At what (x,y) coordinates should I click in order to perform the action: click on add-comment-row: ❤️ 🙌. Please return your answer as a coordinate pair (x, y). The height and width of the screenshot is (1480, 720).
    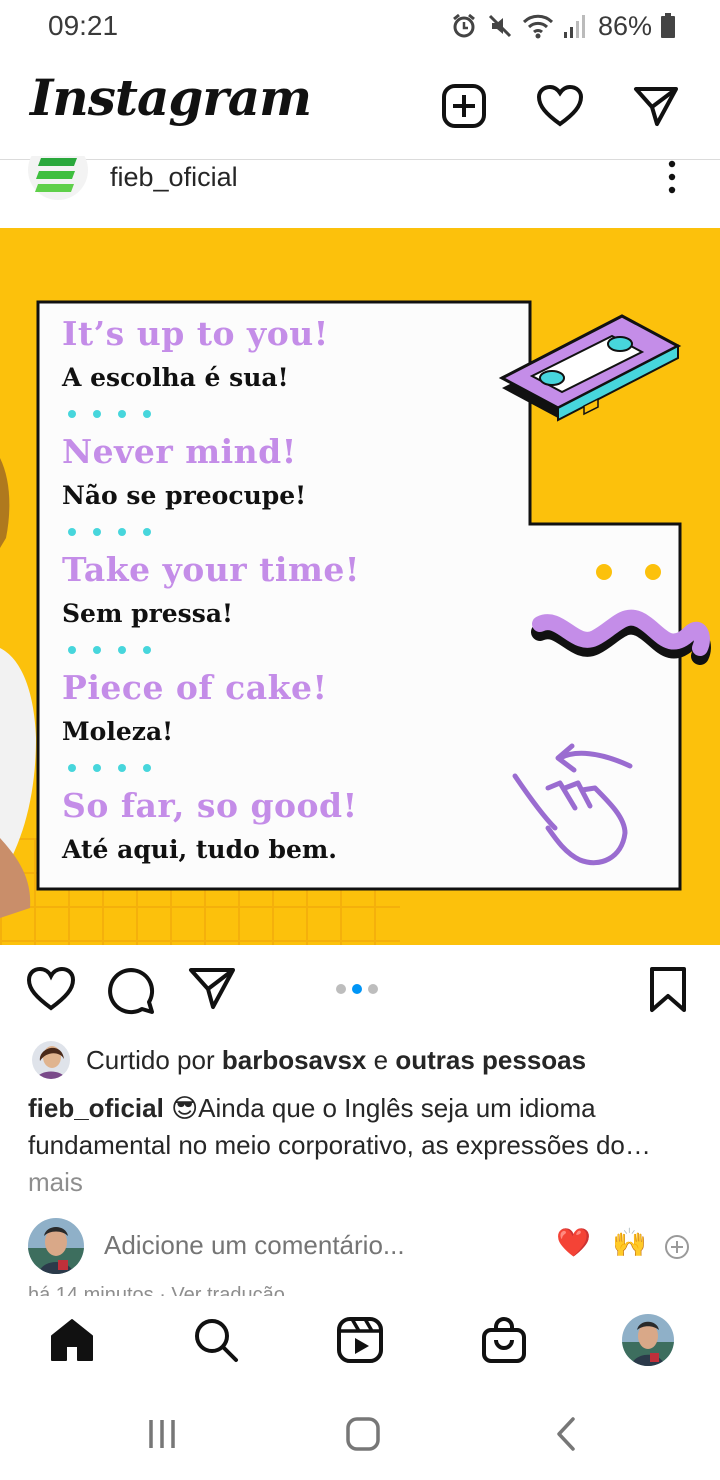
    Looking at the image, I should click on (360, 1246).